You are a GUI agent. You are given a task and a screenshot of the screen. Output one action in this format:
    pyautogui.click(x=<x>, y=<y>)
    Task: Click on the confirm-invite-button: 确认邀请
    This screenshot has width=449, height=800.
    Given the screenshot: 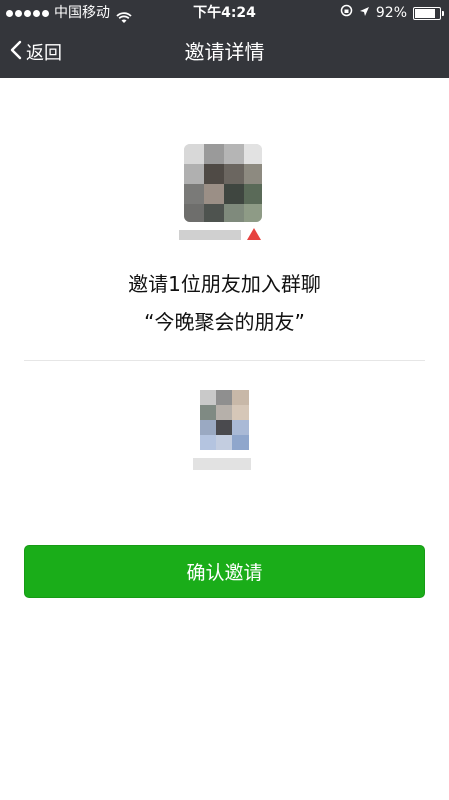 What is the action you would take?
    pyautogui.click(x=224, y=571)
    